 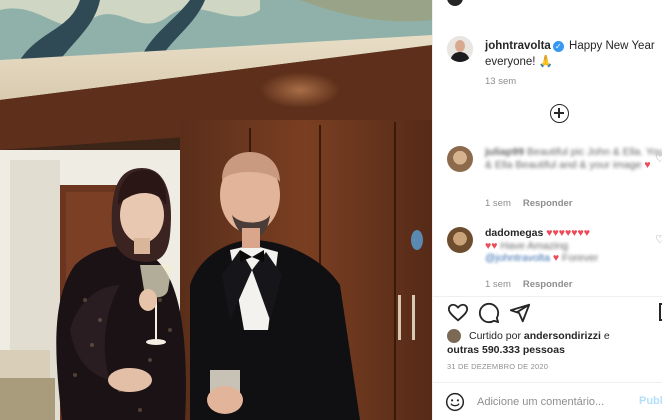 I want to click on liker-username: andersondirizzi, so click(x=562, y=336).